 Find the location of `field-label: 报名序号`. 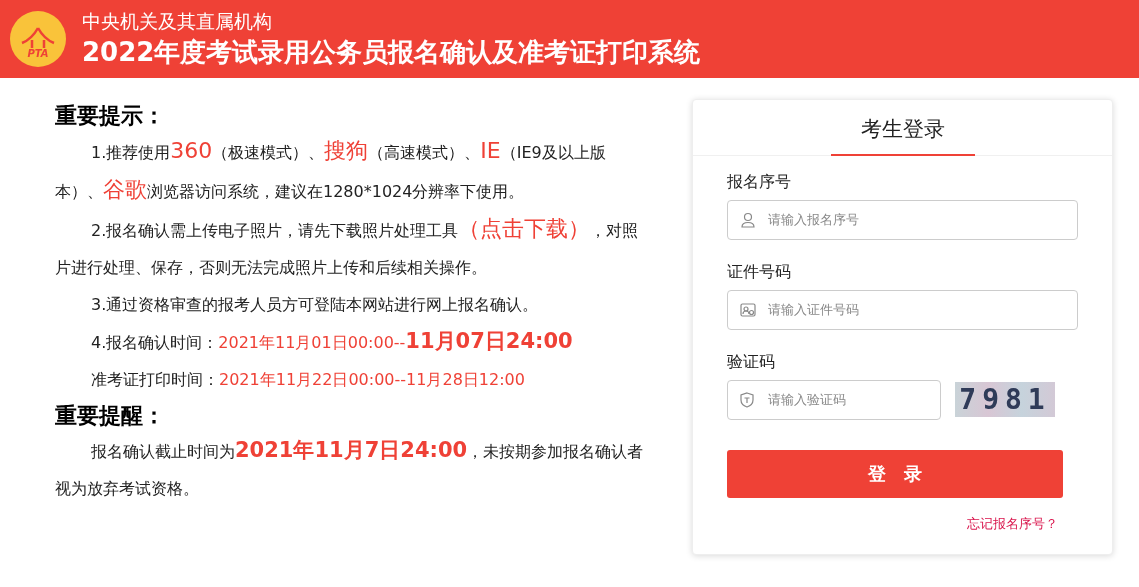

field-label: 报名序号 is located at coordinates (759, 181).